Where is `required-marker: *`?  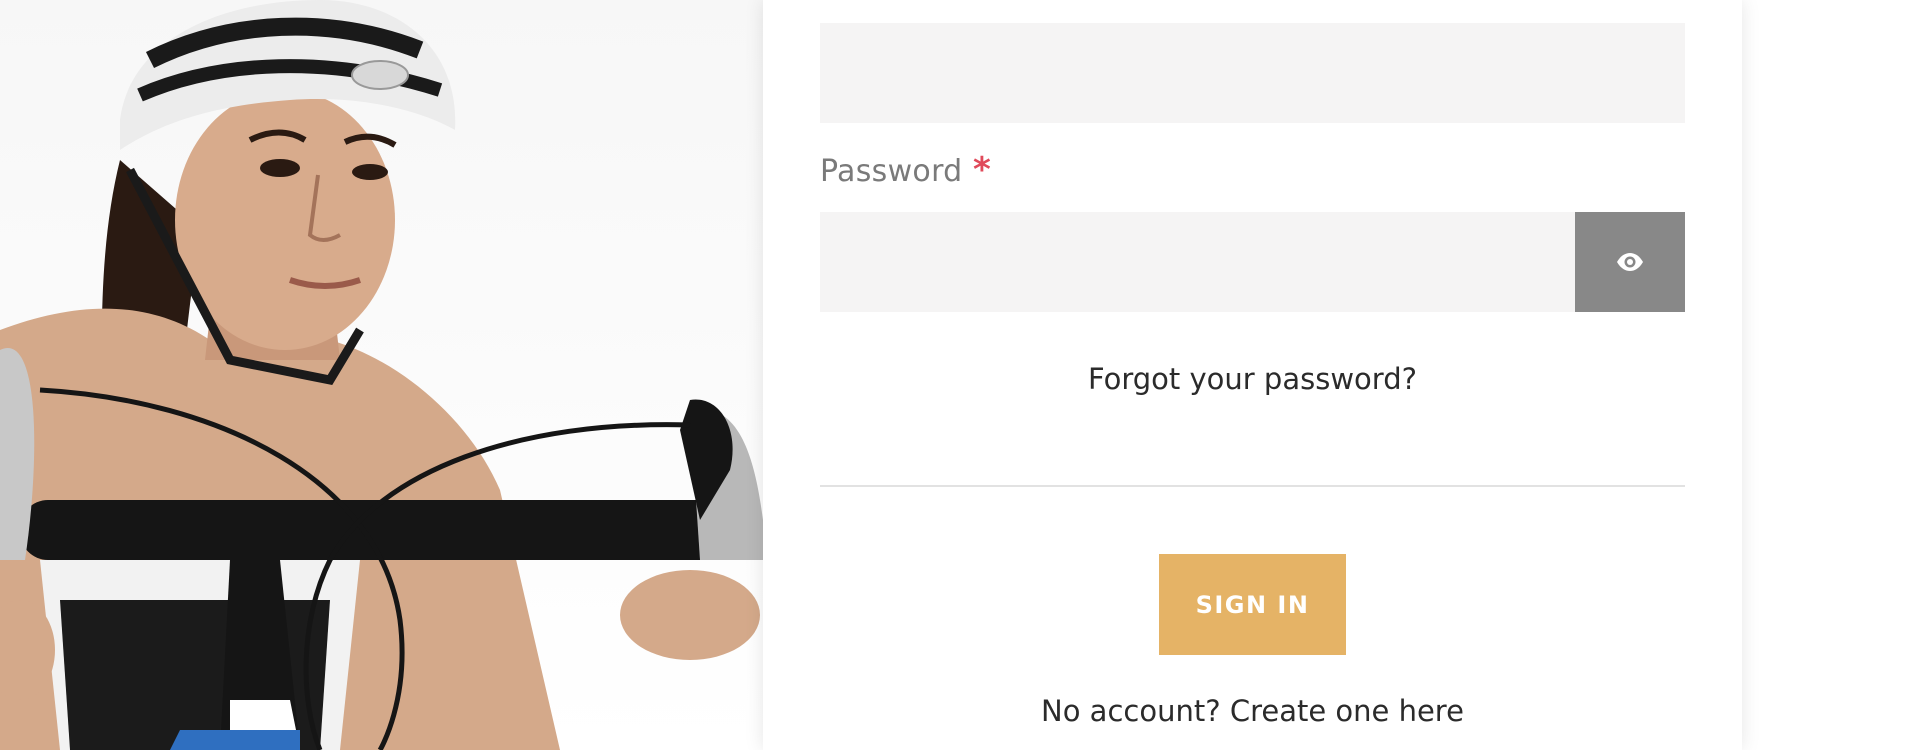
required-marker: * is located at coordinates (982, 170).